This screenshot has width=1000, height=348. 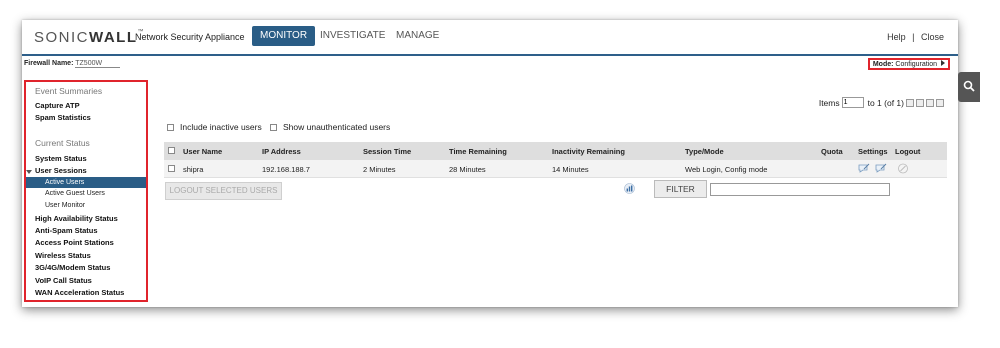 What do you see at coordinates (352, 36) in the screenshot?
I see `tab-investigate: INVESTIGATE` at bounding box center [352, 36].